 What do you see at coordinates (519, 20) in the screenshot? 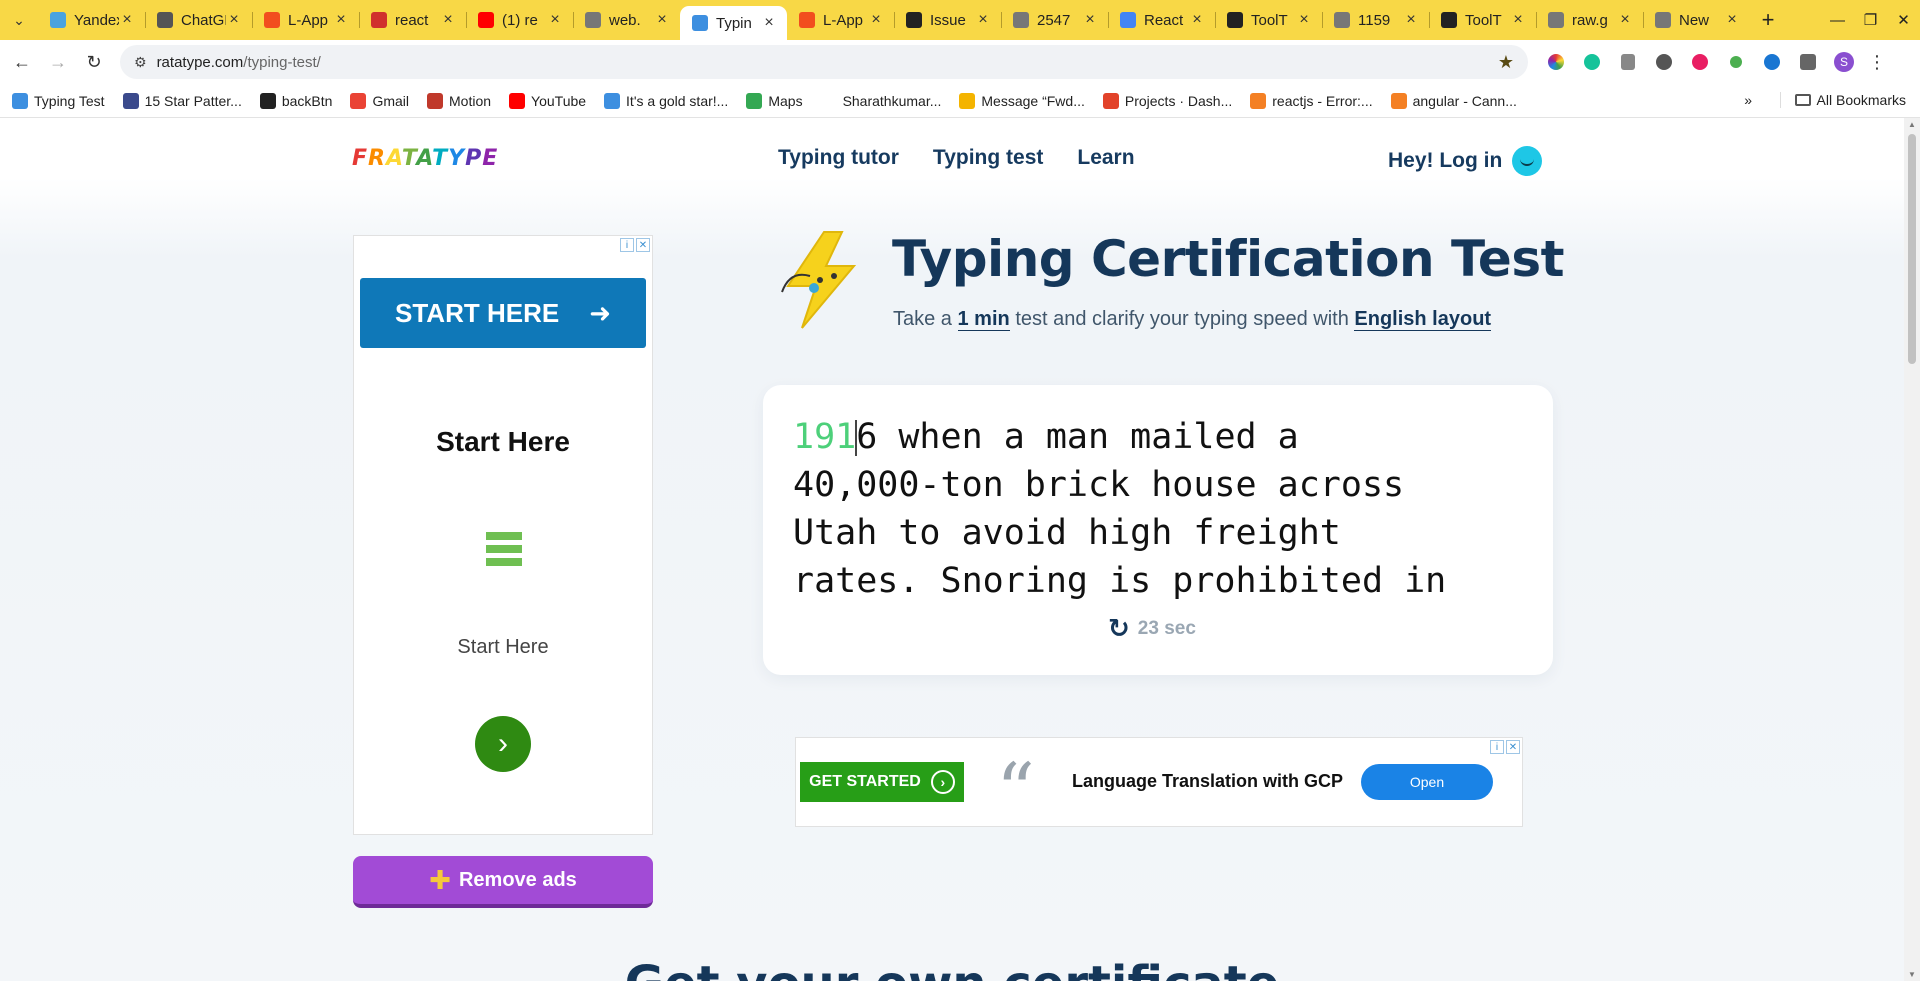
I see `browser-tab: (1) re ×` at bounding box center [519, 20].